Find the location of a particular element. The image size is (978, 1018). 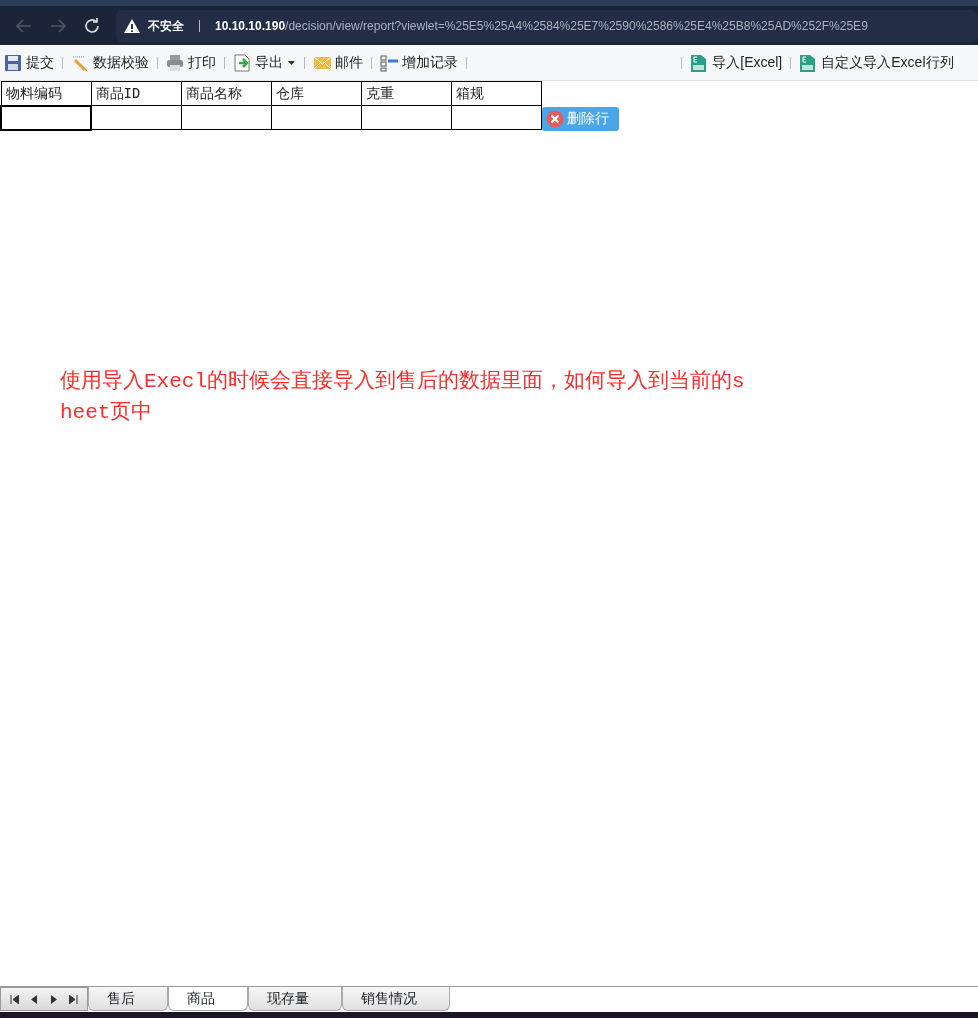

column-header: 物料编码 is located at coordinates (46, 93).